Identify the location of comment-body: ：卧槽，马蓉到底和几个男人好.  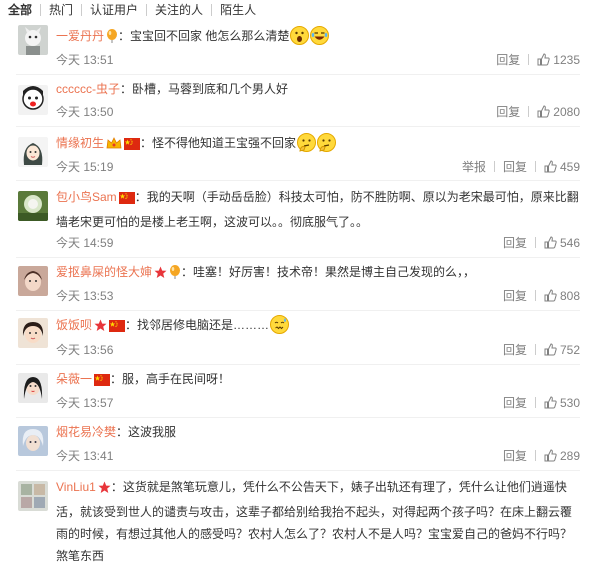
(204, 89).